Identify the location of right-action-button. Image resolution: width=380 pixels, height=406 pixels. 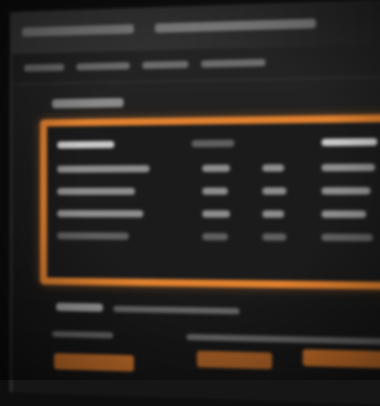
(341, 359).